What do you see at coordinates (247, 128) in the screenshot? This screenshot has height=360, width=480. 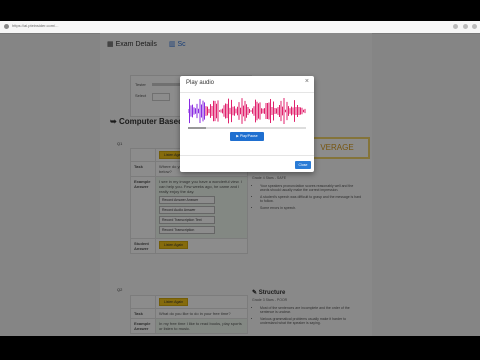 I see `audio-progress-bar` at bounding box center [247, 128].